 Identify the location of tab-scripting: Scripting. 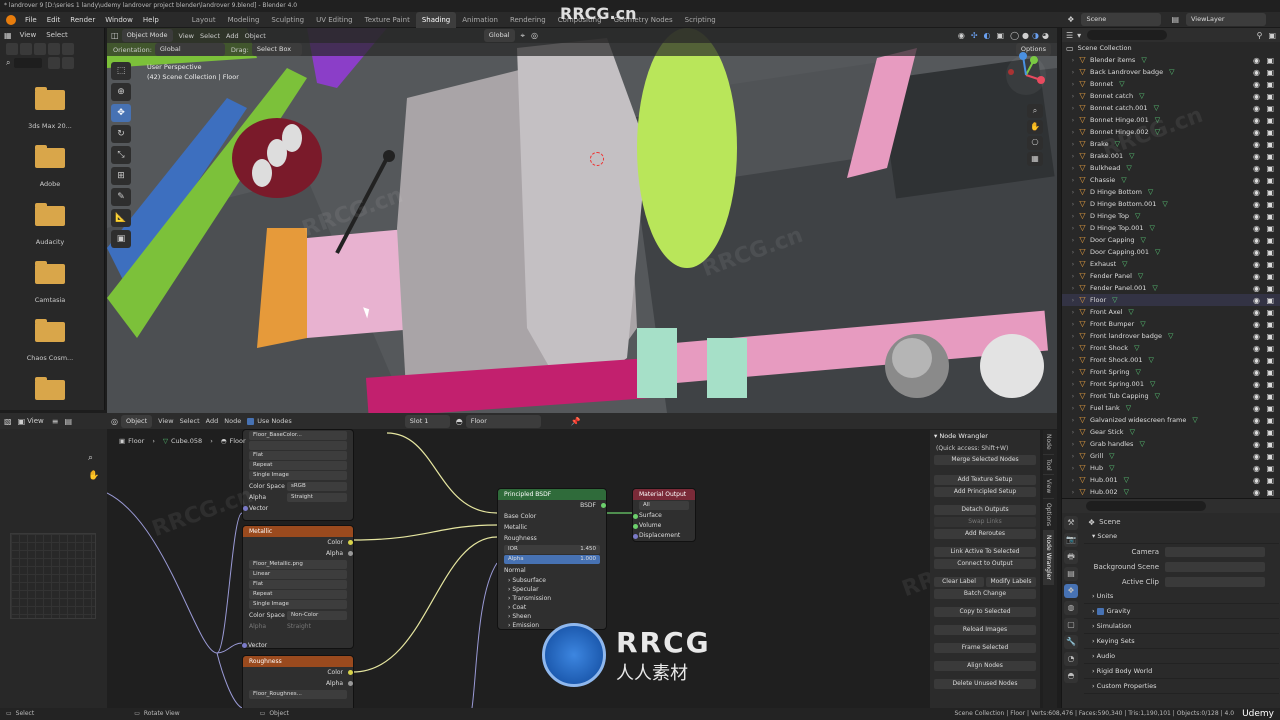
(700, 20).